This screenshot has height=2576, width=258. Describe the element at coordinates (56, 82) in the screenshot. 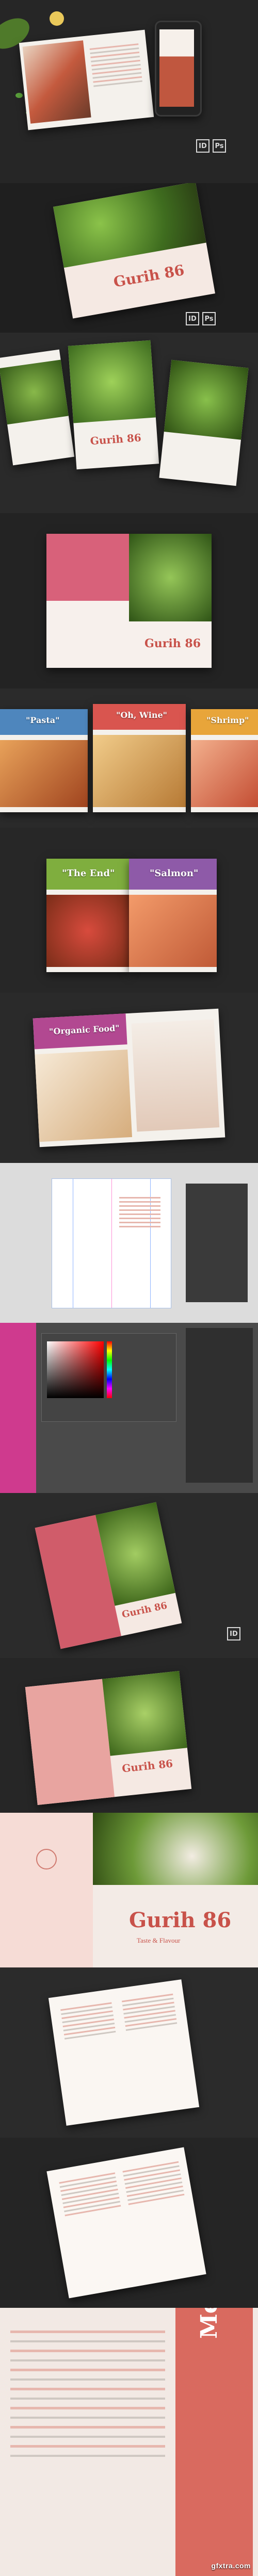

I see `food-photo` at that location.